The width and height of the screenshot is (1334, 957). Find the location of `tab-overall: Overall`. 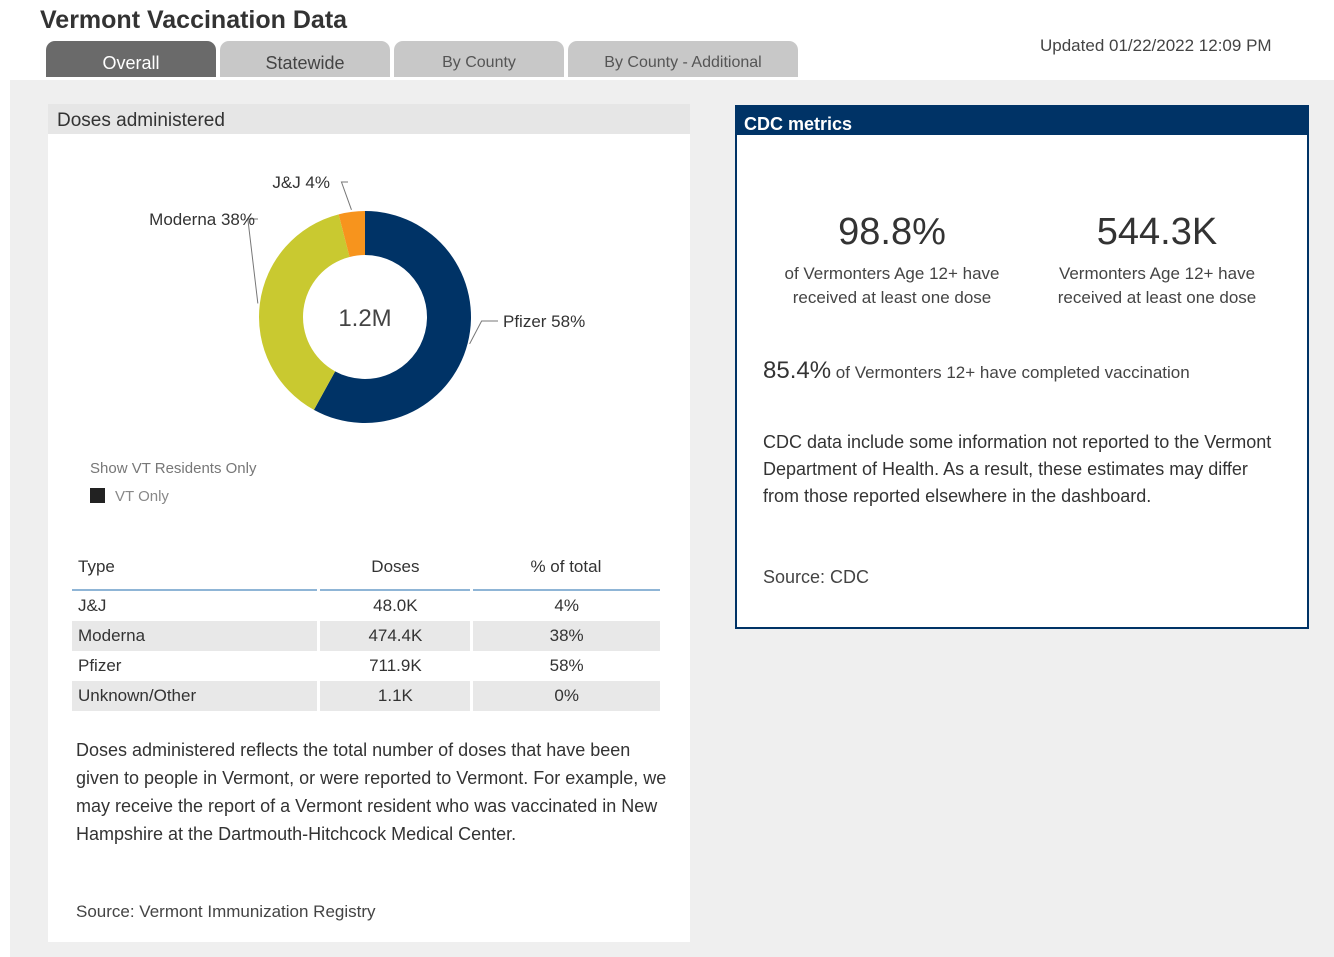

tab-overall: Overall is located at coordinates (131, 59).